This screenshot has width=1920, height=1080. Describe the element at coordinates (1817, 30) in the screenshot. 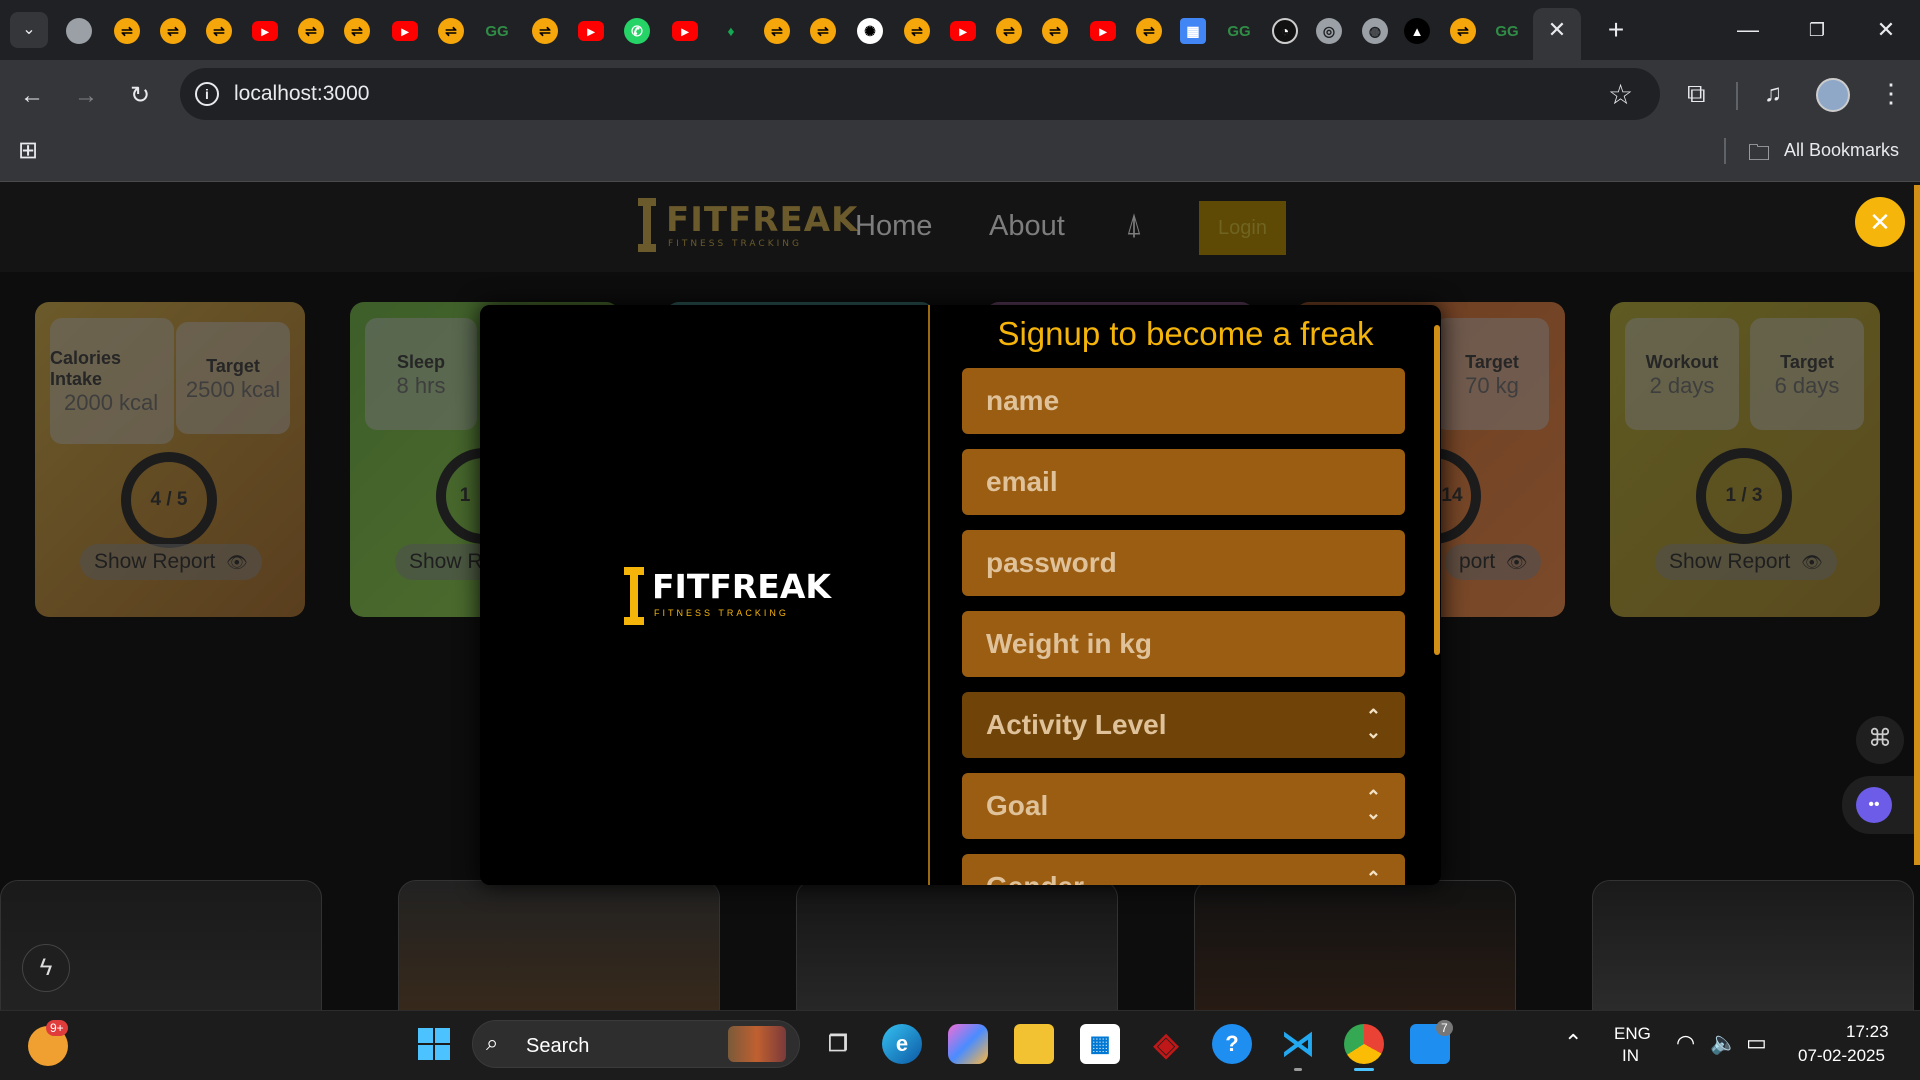

I see `restore-icon: ❐` at that location.